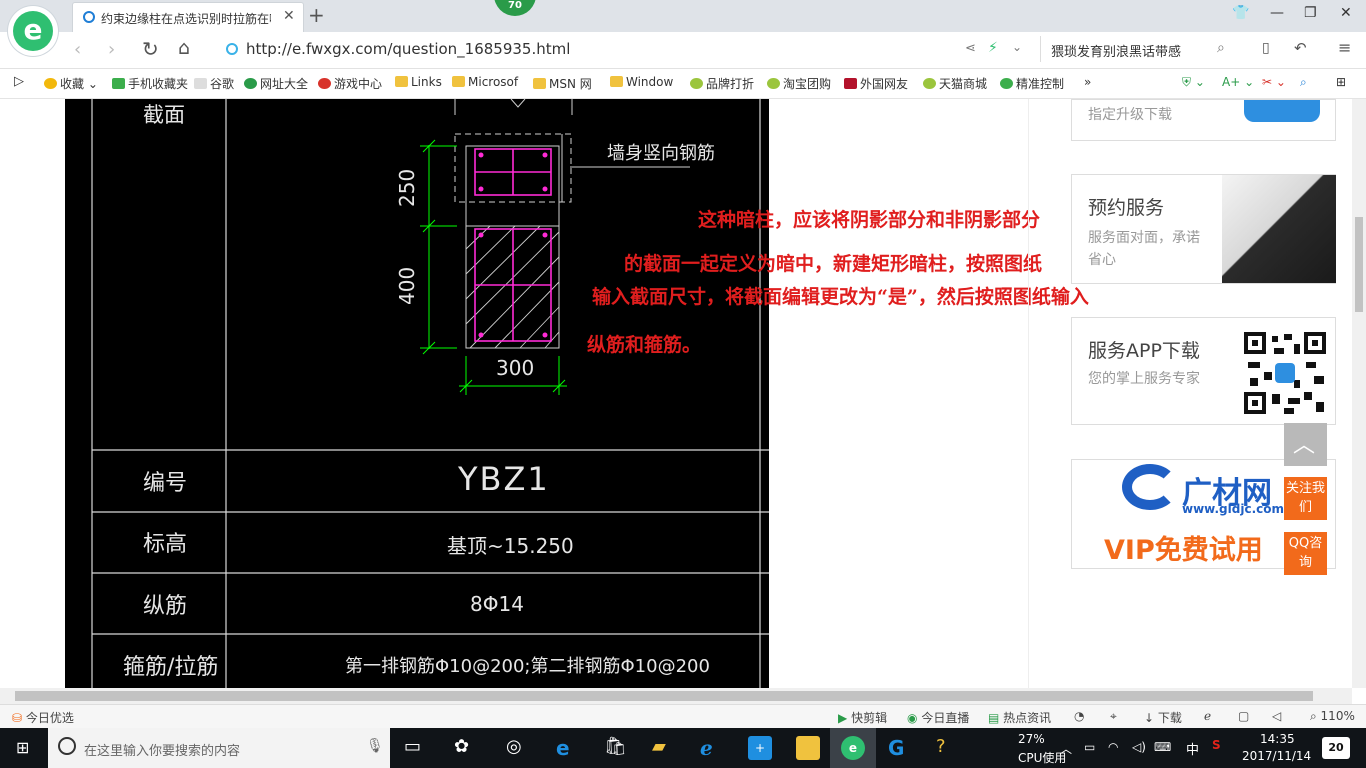  I want to click on store-icon: 🛍, so click(616, 748).